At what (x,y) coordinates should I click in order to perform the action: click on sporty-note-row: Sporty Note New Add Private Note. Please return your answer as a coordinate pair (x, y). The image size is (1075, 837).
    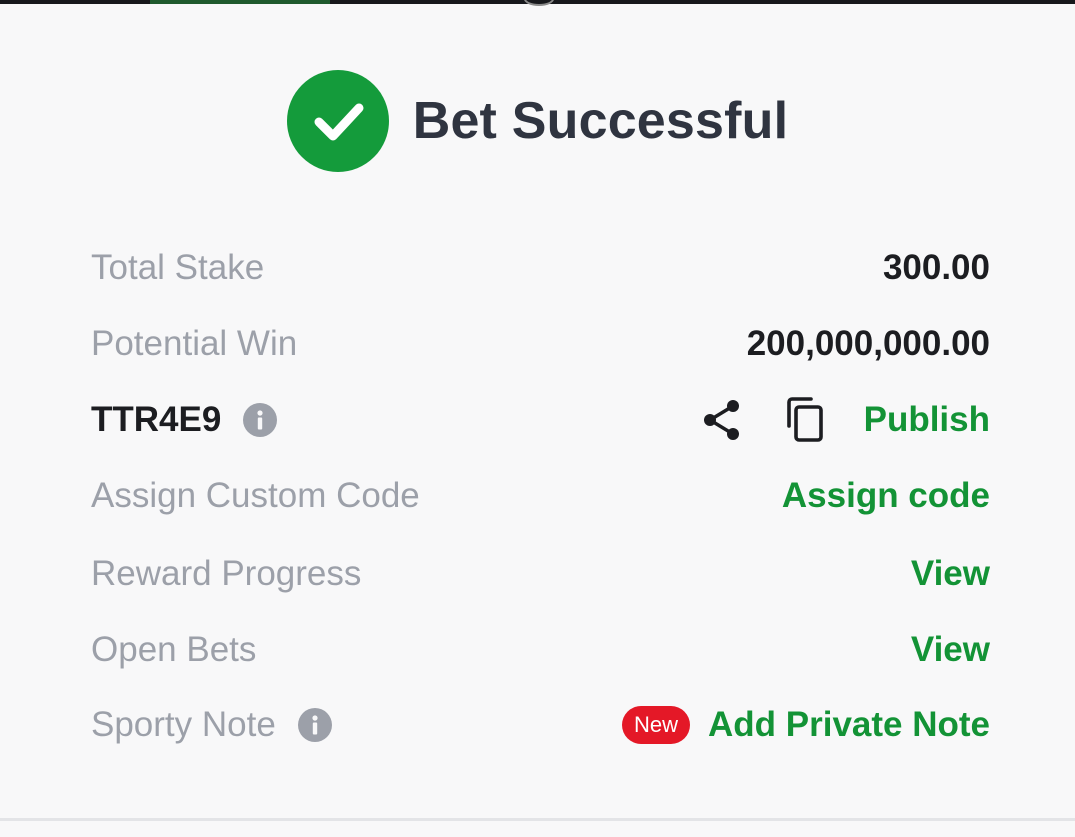
    Looking at the image, I should click on (540, 725).